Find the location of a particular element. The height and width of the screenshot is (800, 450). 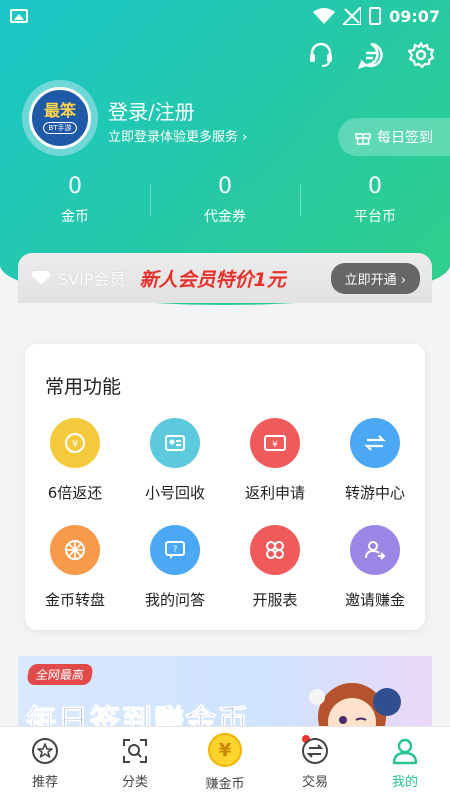

anime-character-illustration is located at coordinates (355, 704).